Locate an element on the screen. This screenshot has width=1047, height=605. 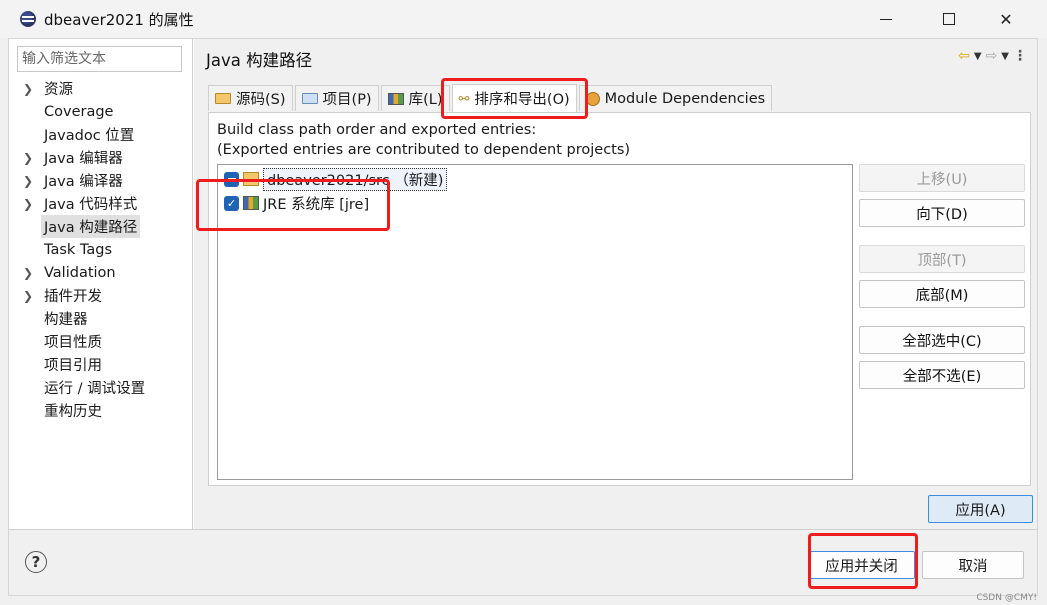
nav-item-java-editor: ❯ Java 编辑器 is located at coordinates (101, 157).